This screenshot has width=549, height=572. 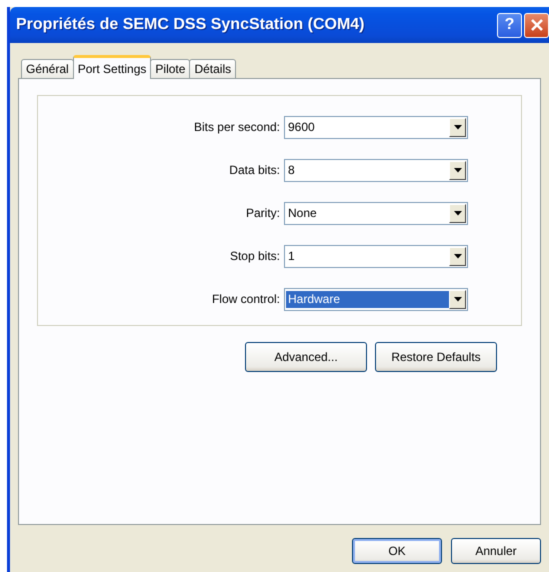 What do you see at coordinates (509, 25) in the screenshot?
I see `help-button: ?` at bounding box center [509, 25].